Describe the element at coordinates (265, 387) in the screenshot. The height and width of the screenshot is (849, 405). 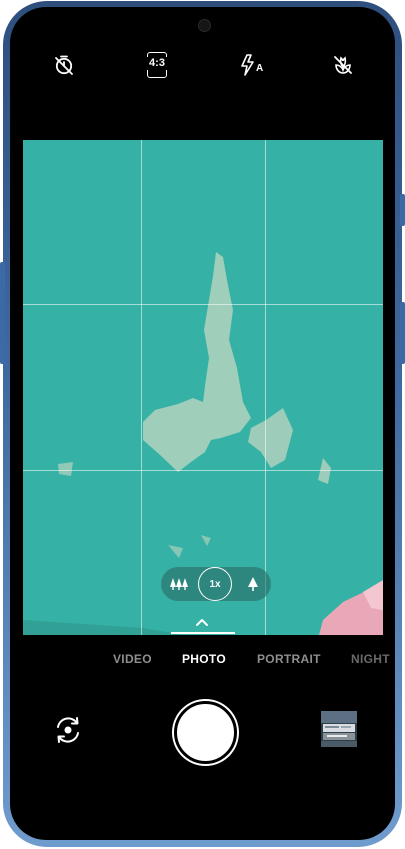
I see `grid-line-v2` at that location.